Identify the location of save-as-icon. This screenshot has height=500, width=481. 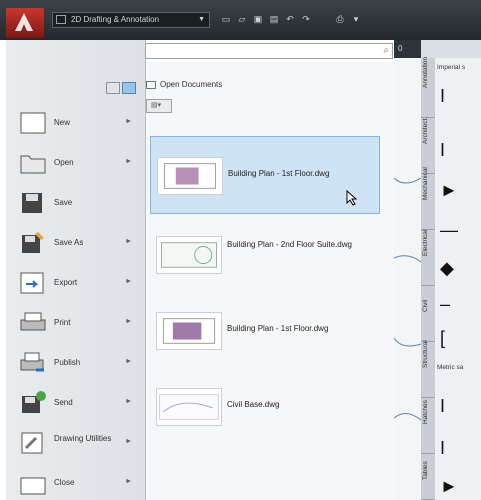
(33, 242).